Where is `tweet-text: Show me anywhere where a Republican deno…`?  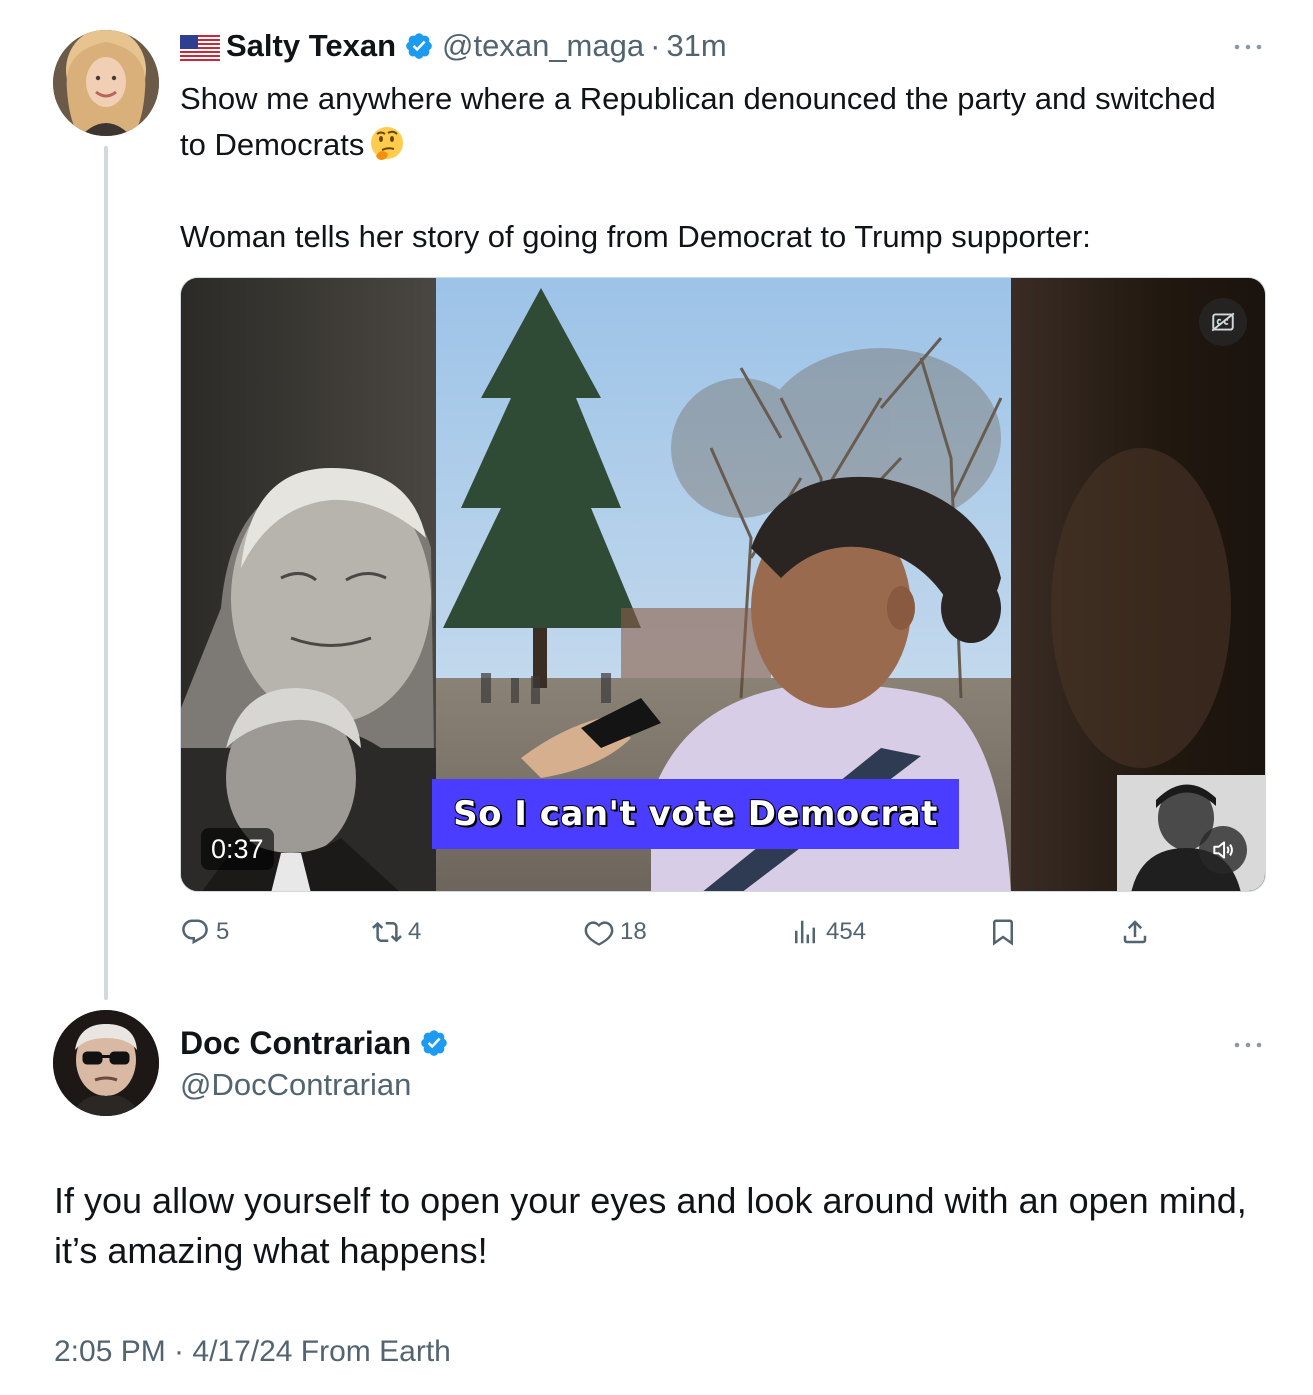
tweet-text: Show me anywhere where a Republican deno… is located at coordinates (710, 168).